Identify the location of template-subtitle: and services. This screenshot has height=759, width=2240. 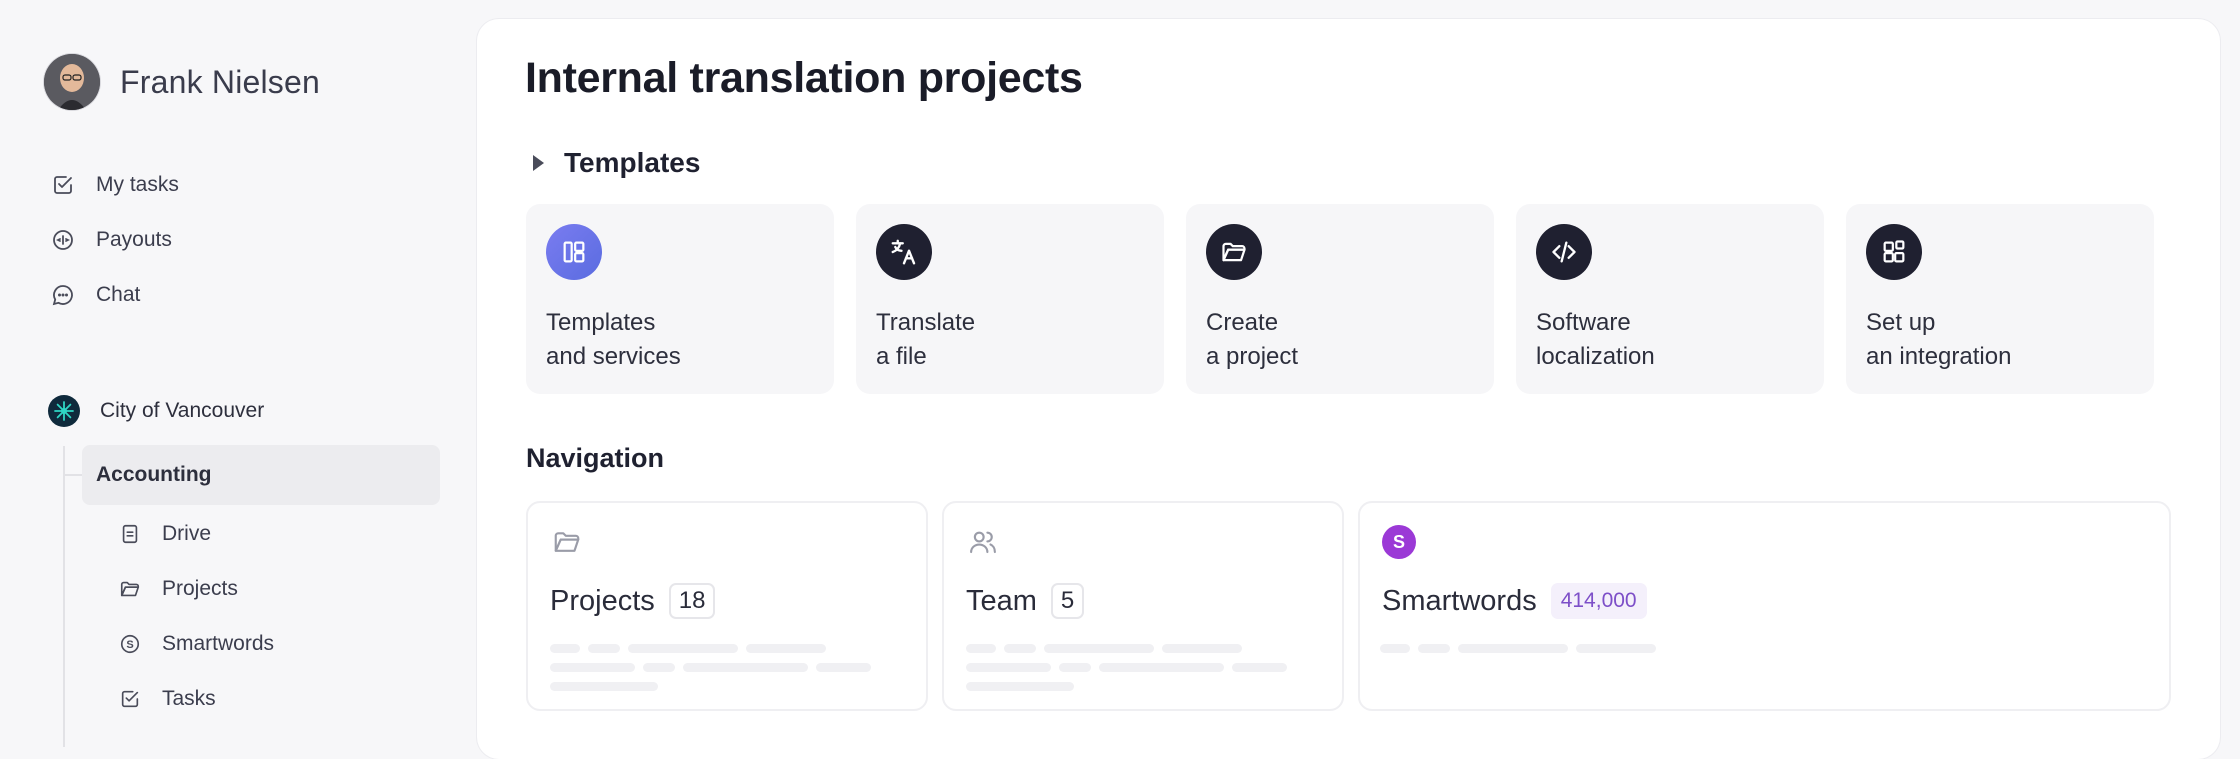
(613, 356).